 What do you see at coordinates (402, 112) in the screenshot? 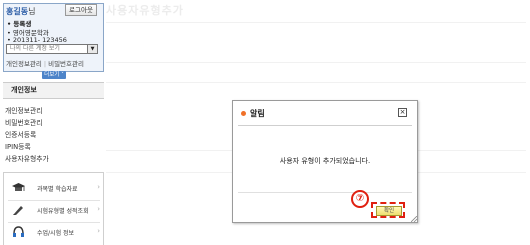
I see `close-icon: ×` at bounding box center [402, 112].